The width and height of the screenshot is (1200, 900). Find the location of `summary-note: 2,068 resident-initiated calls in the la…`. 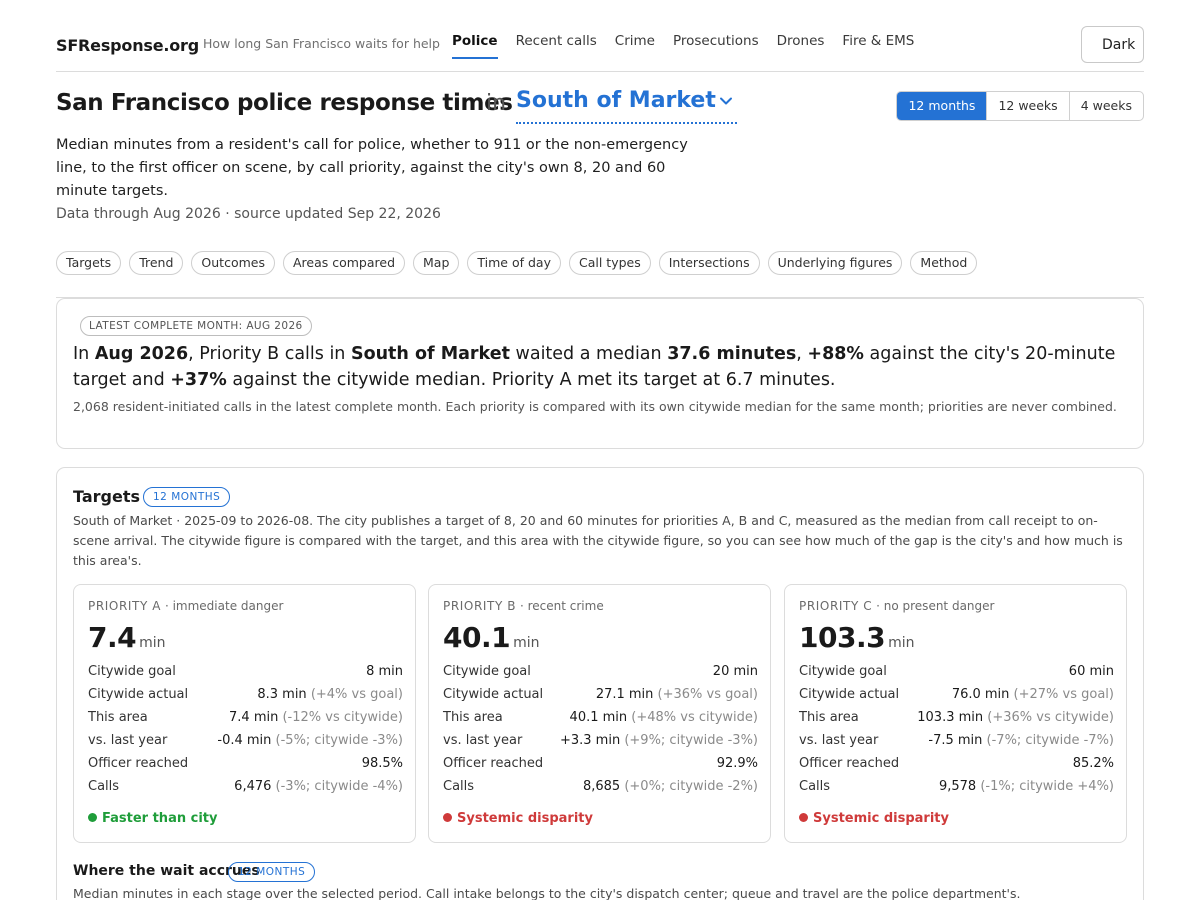

summary-note: 2,068 resident-initiated calls in the la… is located at coordinates (595, 406).